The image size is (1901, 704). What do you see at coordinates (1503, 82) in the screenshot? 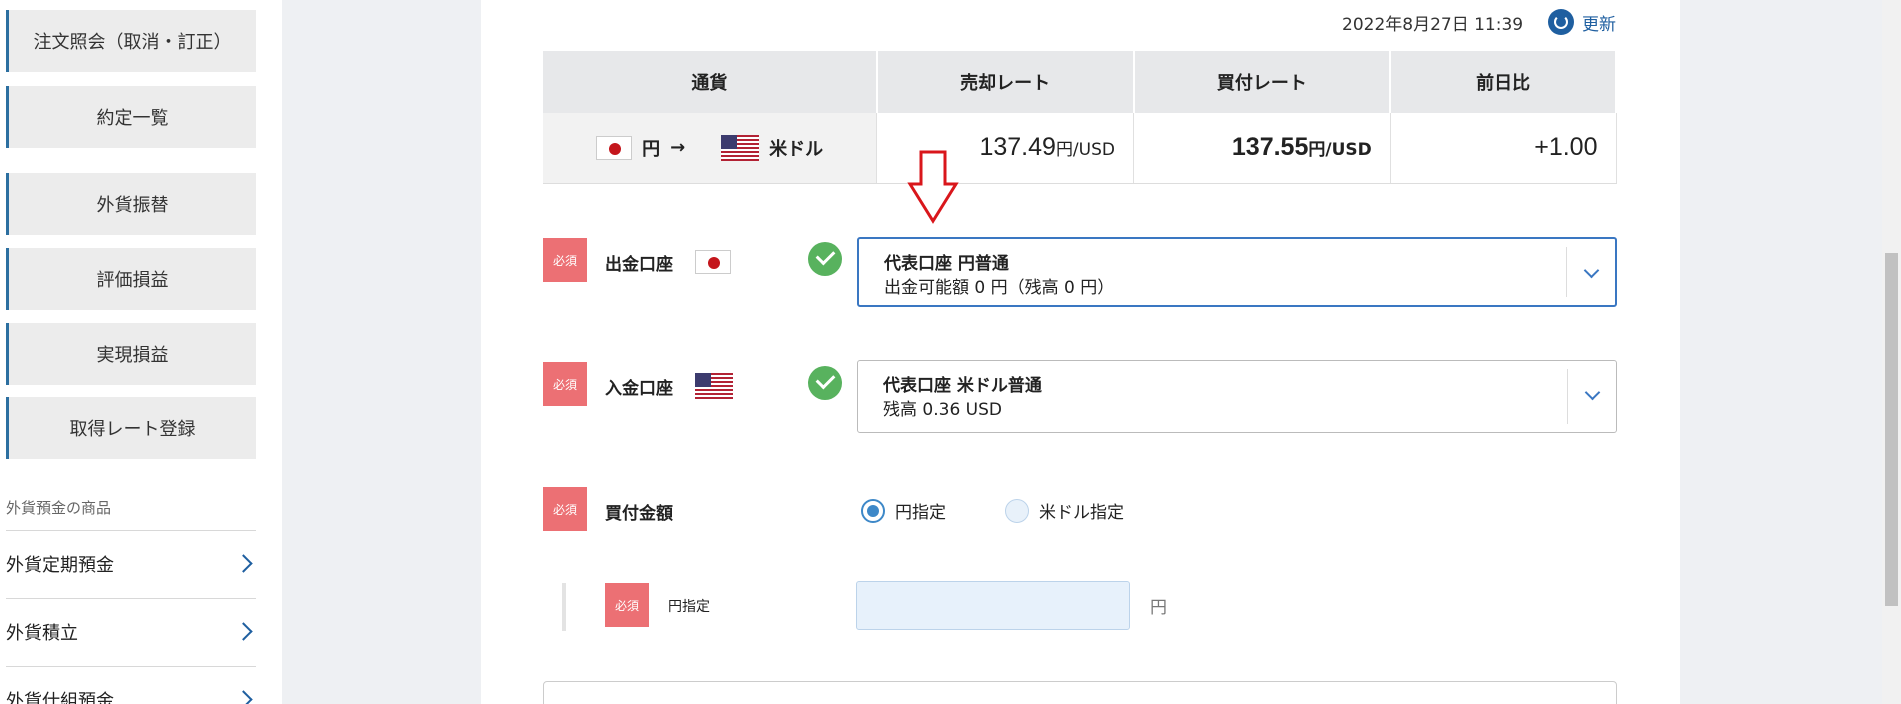
I see `column-header-change: 前日比` at bounding box center [1503, 82].